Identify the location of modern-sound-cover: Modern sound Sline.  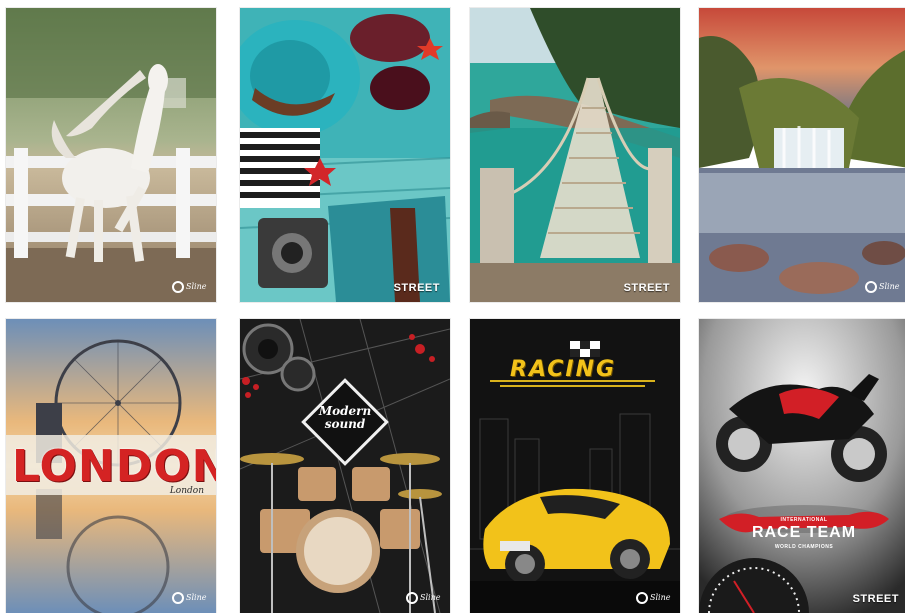
(345, 466).